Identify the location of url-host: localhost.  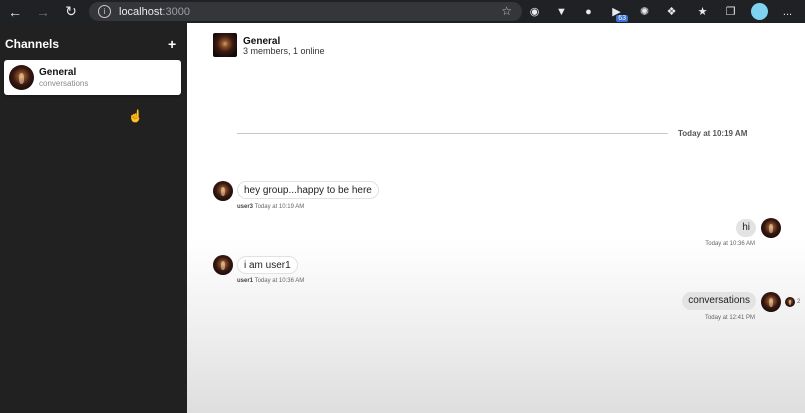
(141, 11).